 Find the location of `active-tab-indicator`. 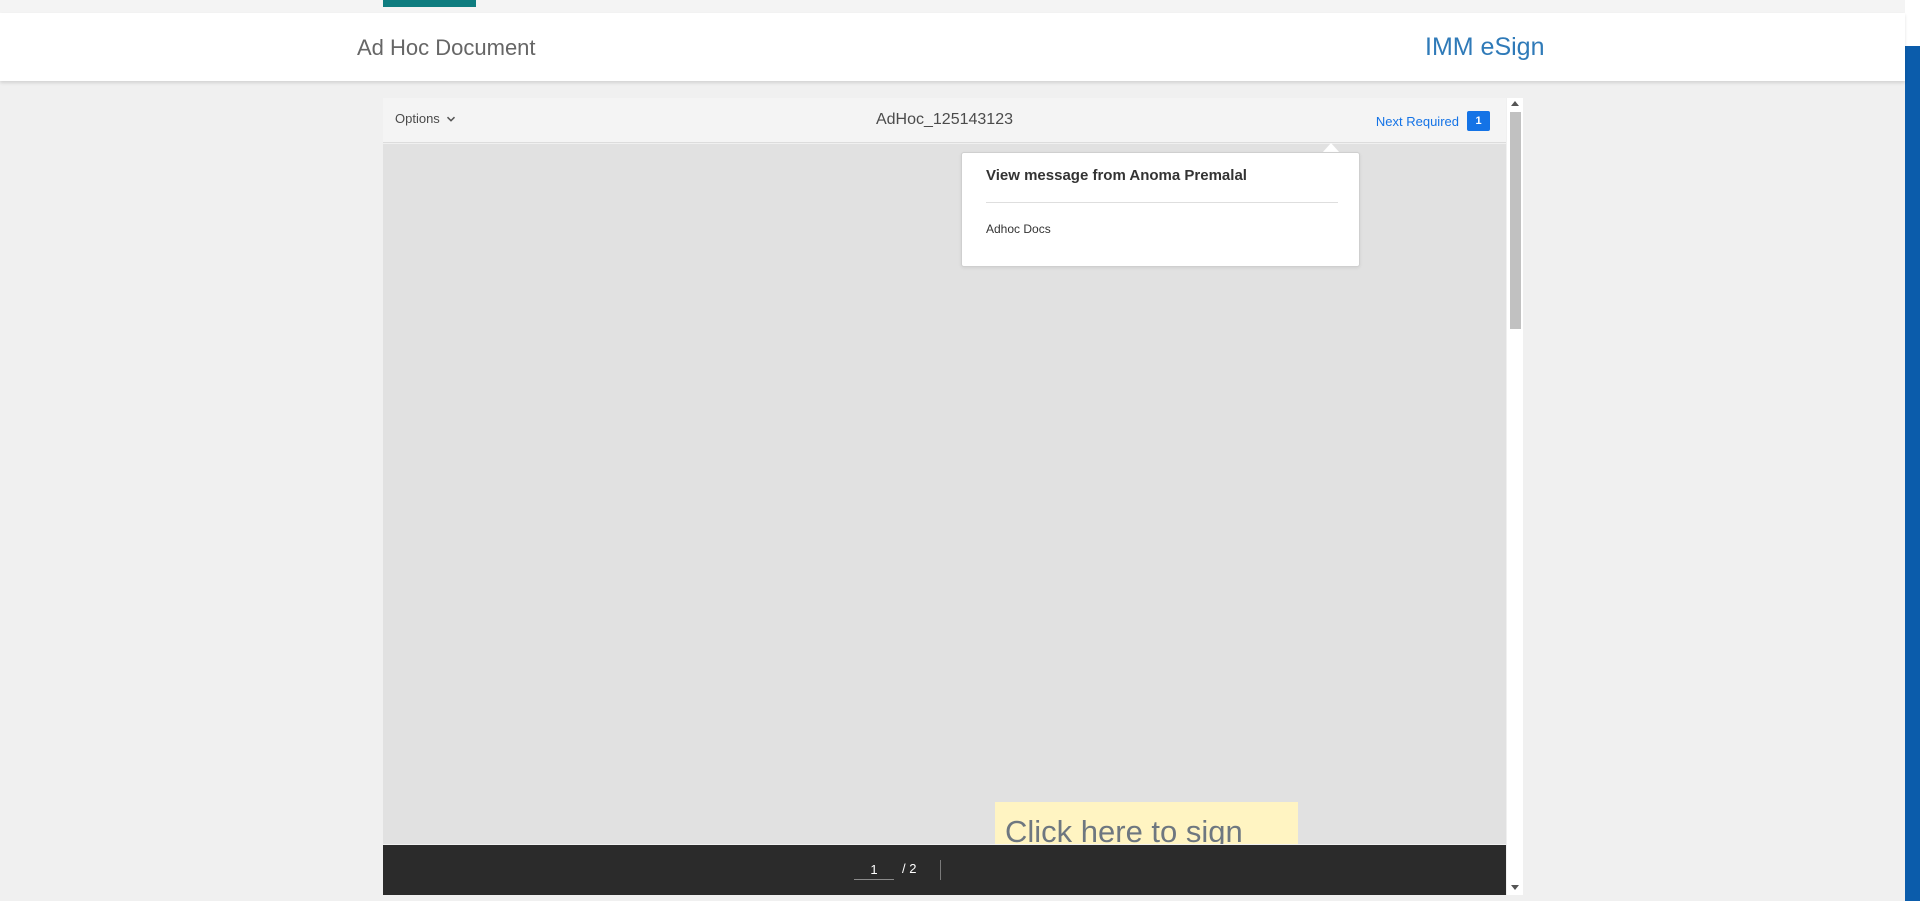

active-tab-indicator is located at coordinates (429, 3).